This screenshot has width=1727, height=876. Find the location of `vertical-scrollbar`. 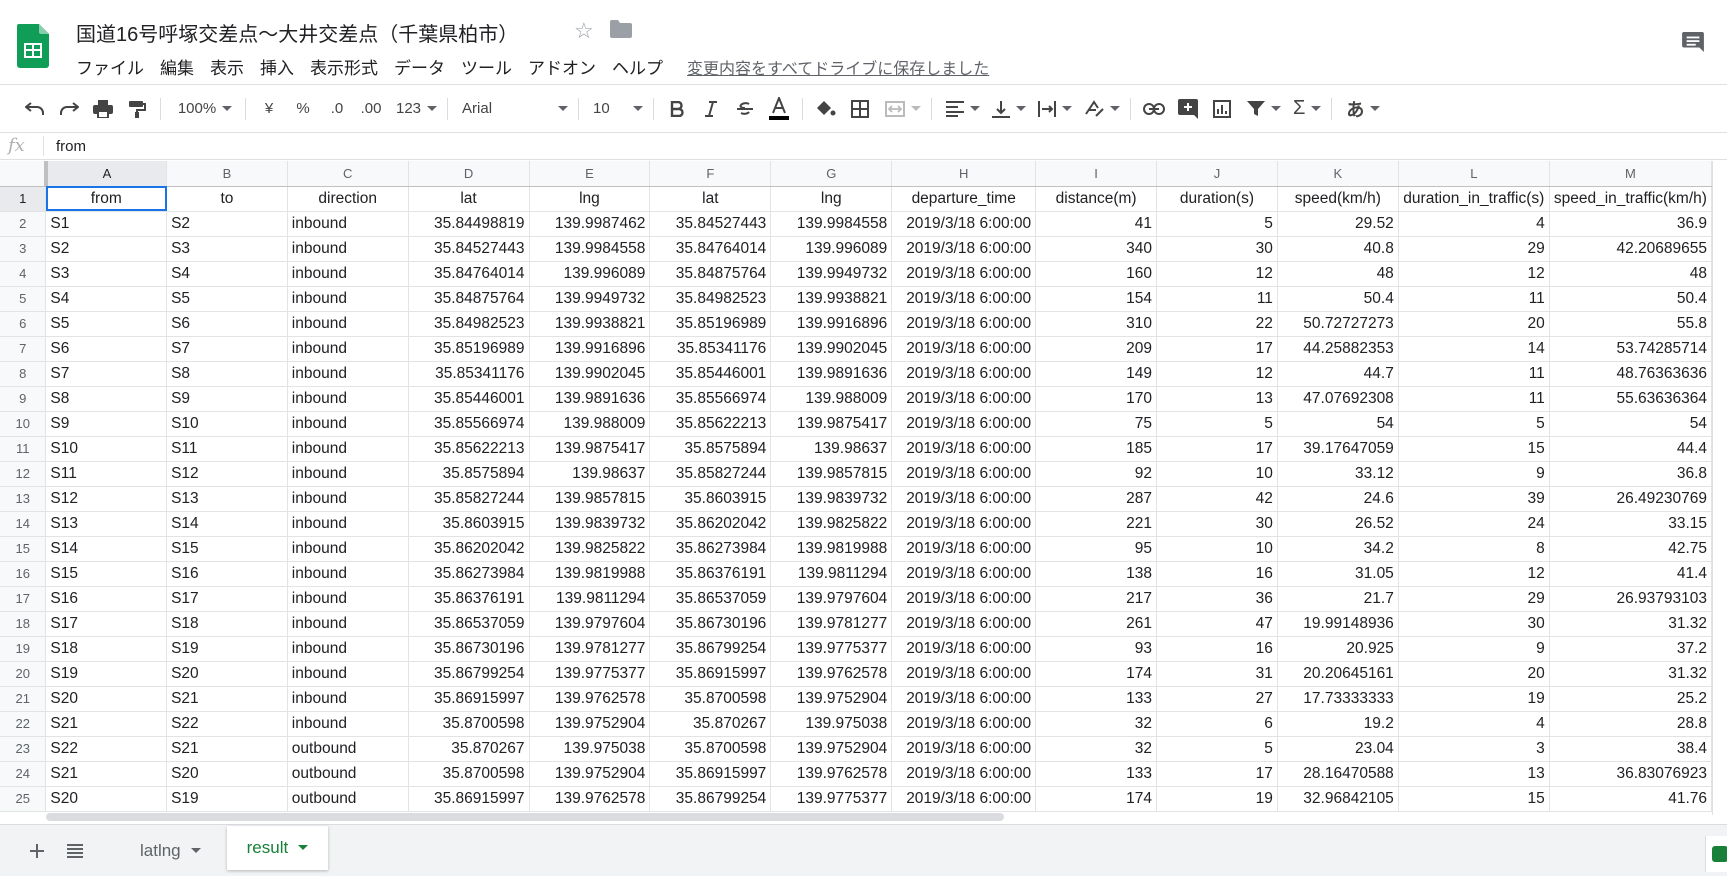

vertical-scrollbar is located at coordinates (1719, 488).